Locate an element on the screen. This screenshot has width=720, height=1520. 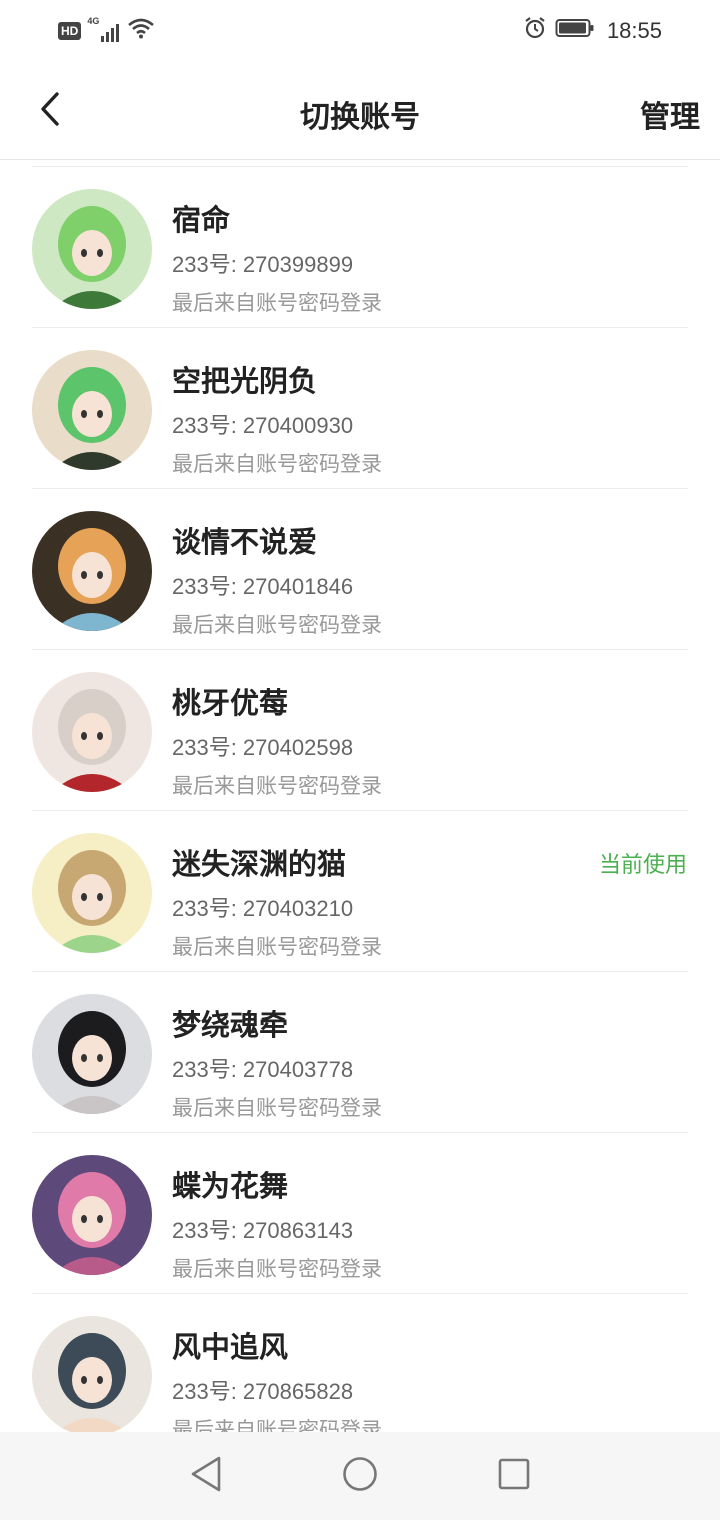
nav-back-icon is located at coordinates (206, 1476).